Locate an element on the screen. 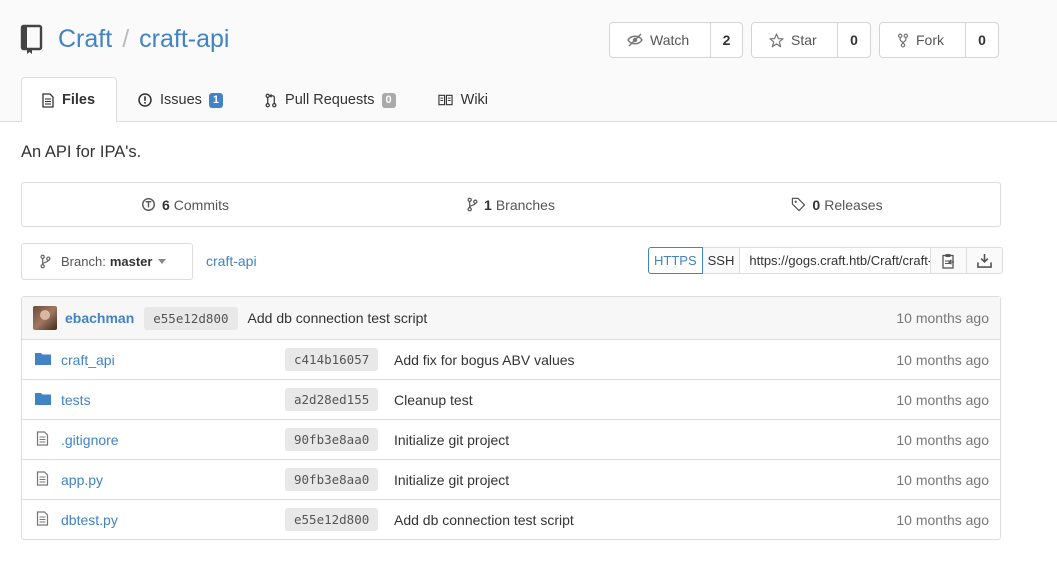  repo-tabs: Files Issues 1 Pull Requests 0 Wiki is located at coordinates (265, 99).